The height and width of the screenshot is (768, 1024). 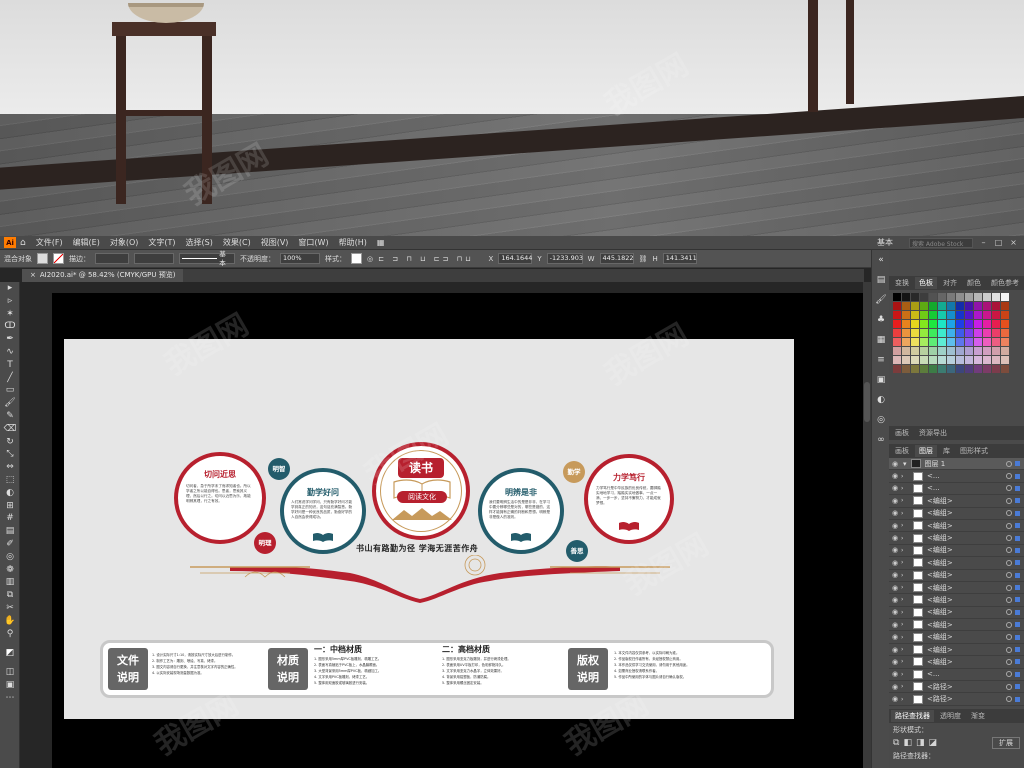 What do you see at coordinates (956, 588) in the screenshot?
I see `layer-row: ◉ › <编组>` at bounding box center [956, 588].